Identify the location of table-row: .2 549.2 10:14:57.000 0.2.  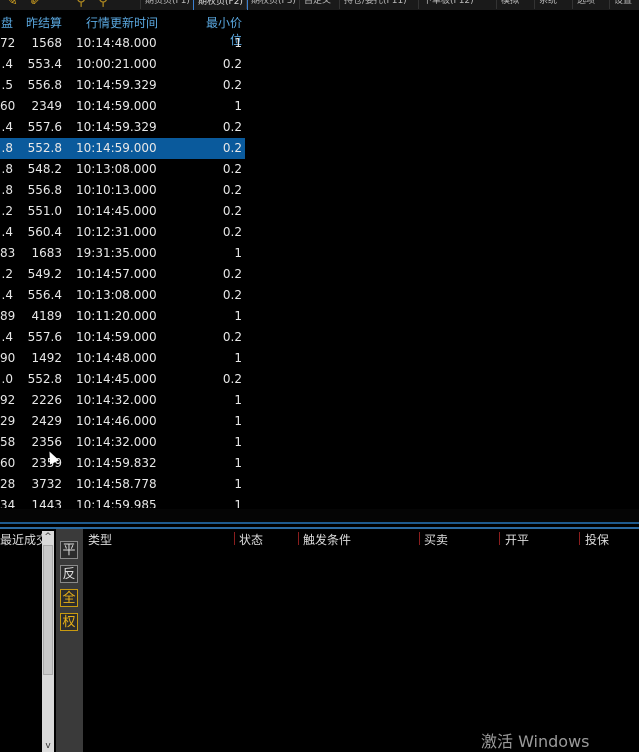
(122, 274).